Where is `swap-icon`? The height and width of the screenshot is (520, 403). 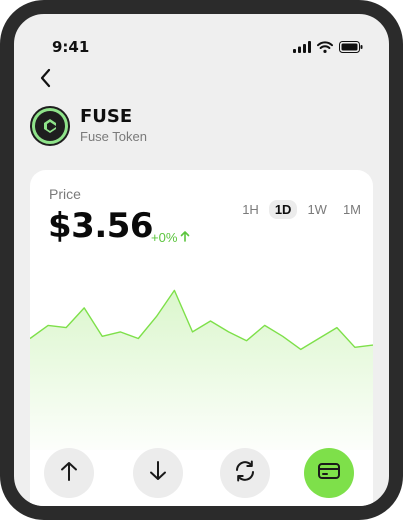
swap-icon is located at coordinates (245, 473).